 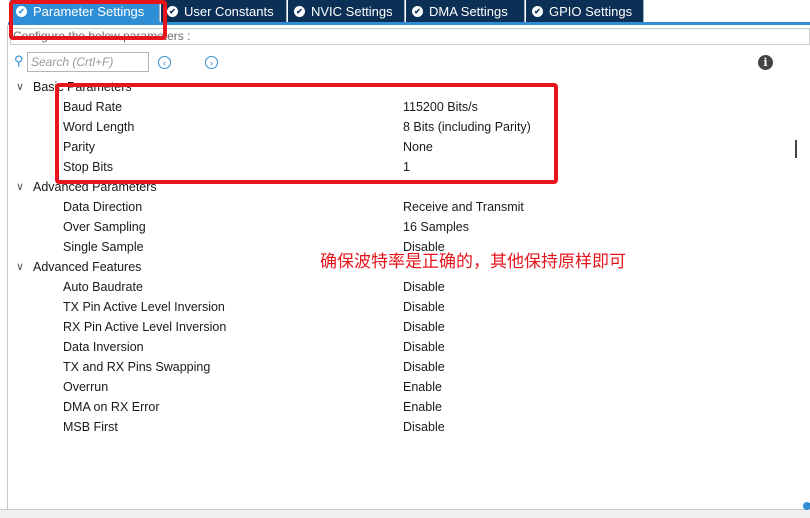 I want to click on tab-label: DMA Settings, so click(x=468, y=11).